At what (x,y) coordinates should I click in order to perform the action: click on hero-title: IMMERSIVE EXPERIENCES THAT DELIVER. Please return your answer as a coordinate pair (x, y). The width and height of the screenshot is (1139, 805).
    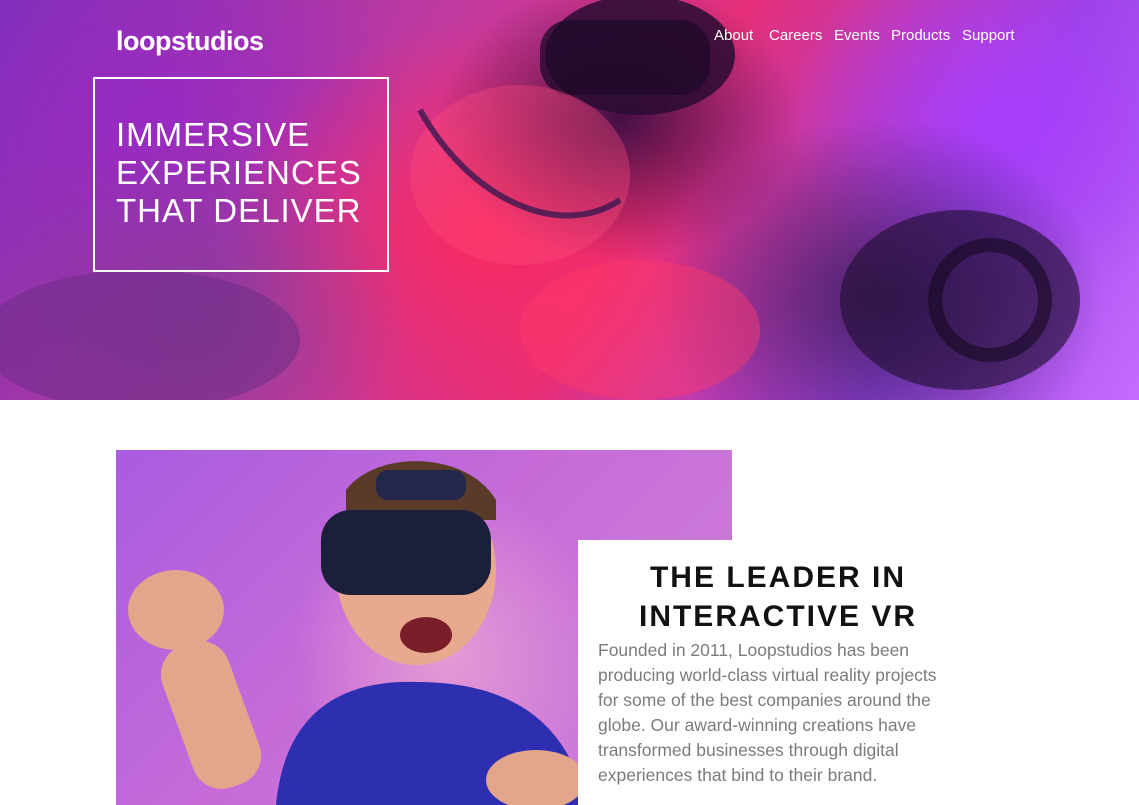
    Looking at the image, I should click on (247, 173).